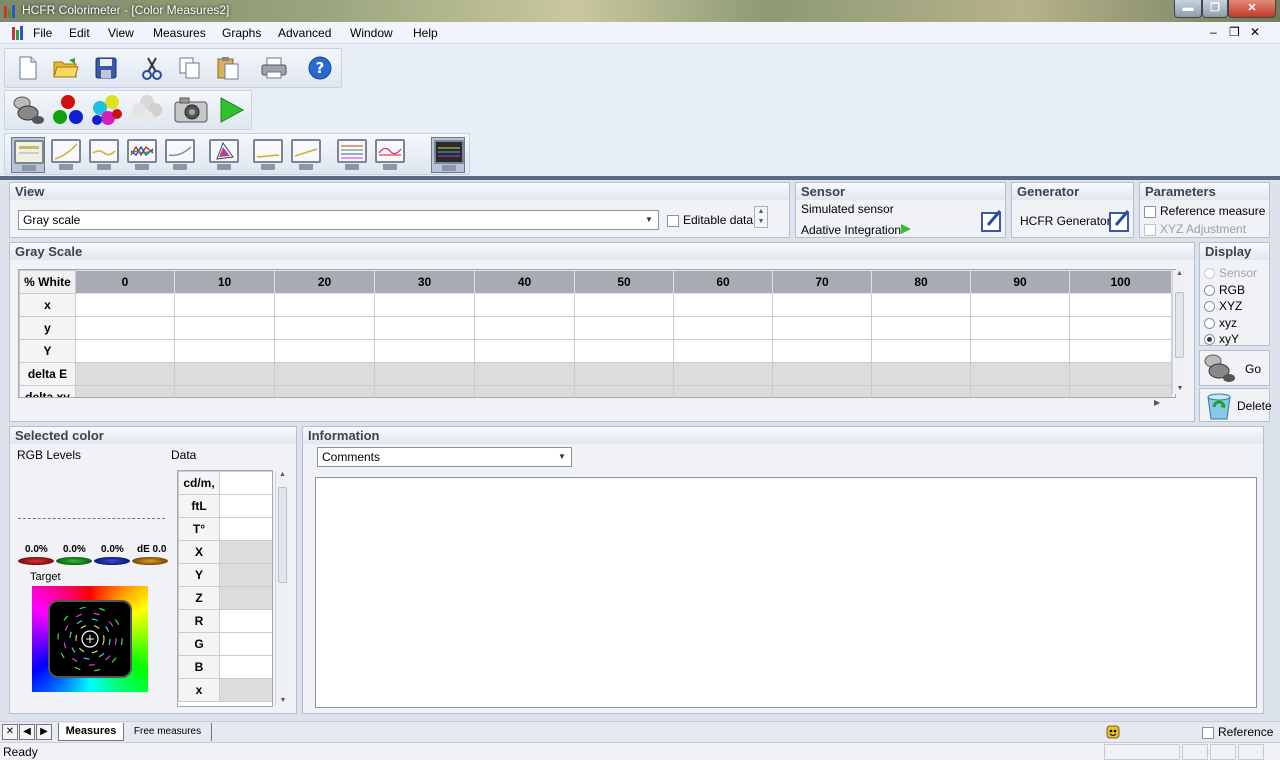  I want to click on display-option-xyy: xyY, so click(1230, 339).